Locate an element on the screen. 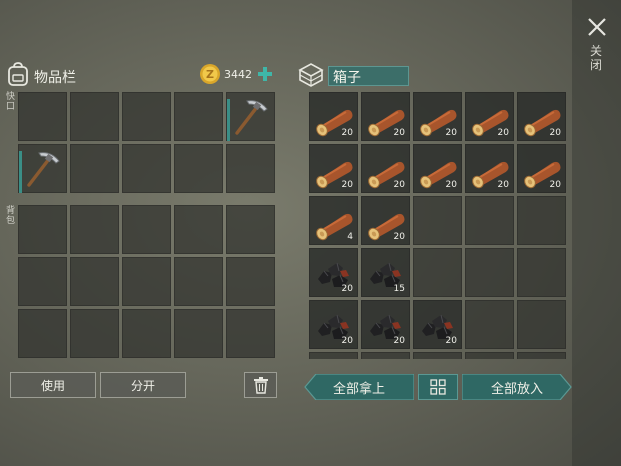  backpack-label: 背包 is located at coordinates (11, 216).